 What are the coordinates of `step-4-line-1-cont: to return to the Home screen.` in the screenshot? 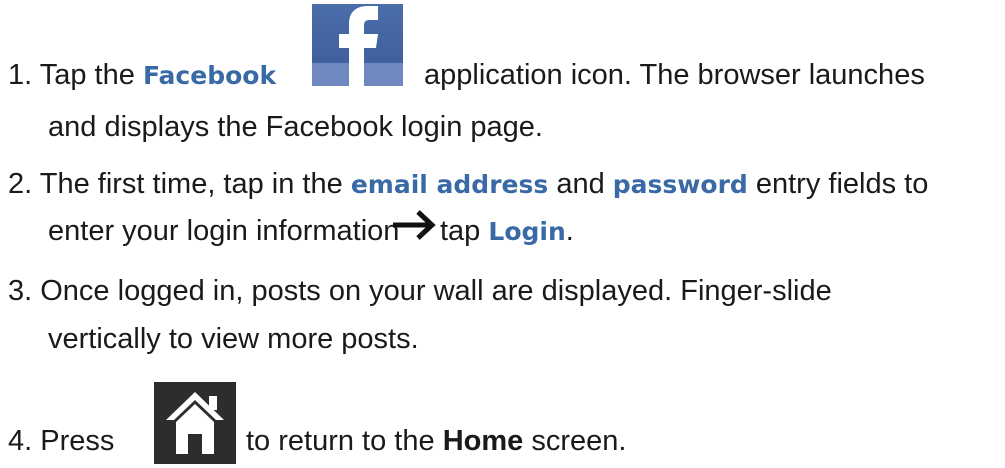 It's located at (436, 441).